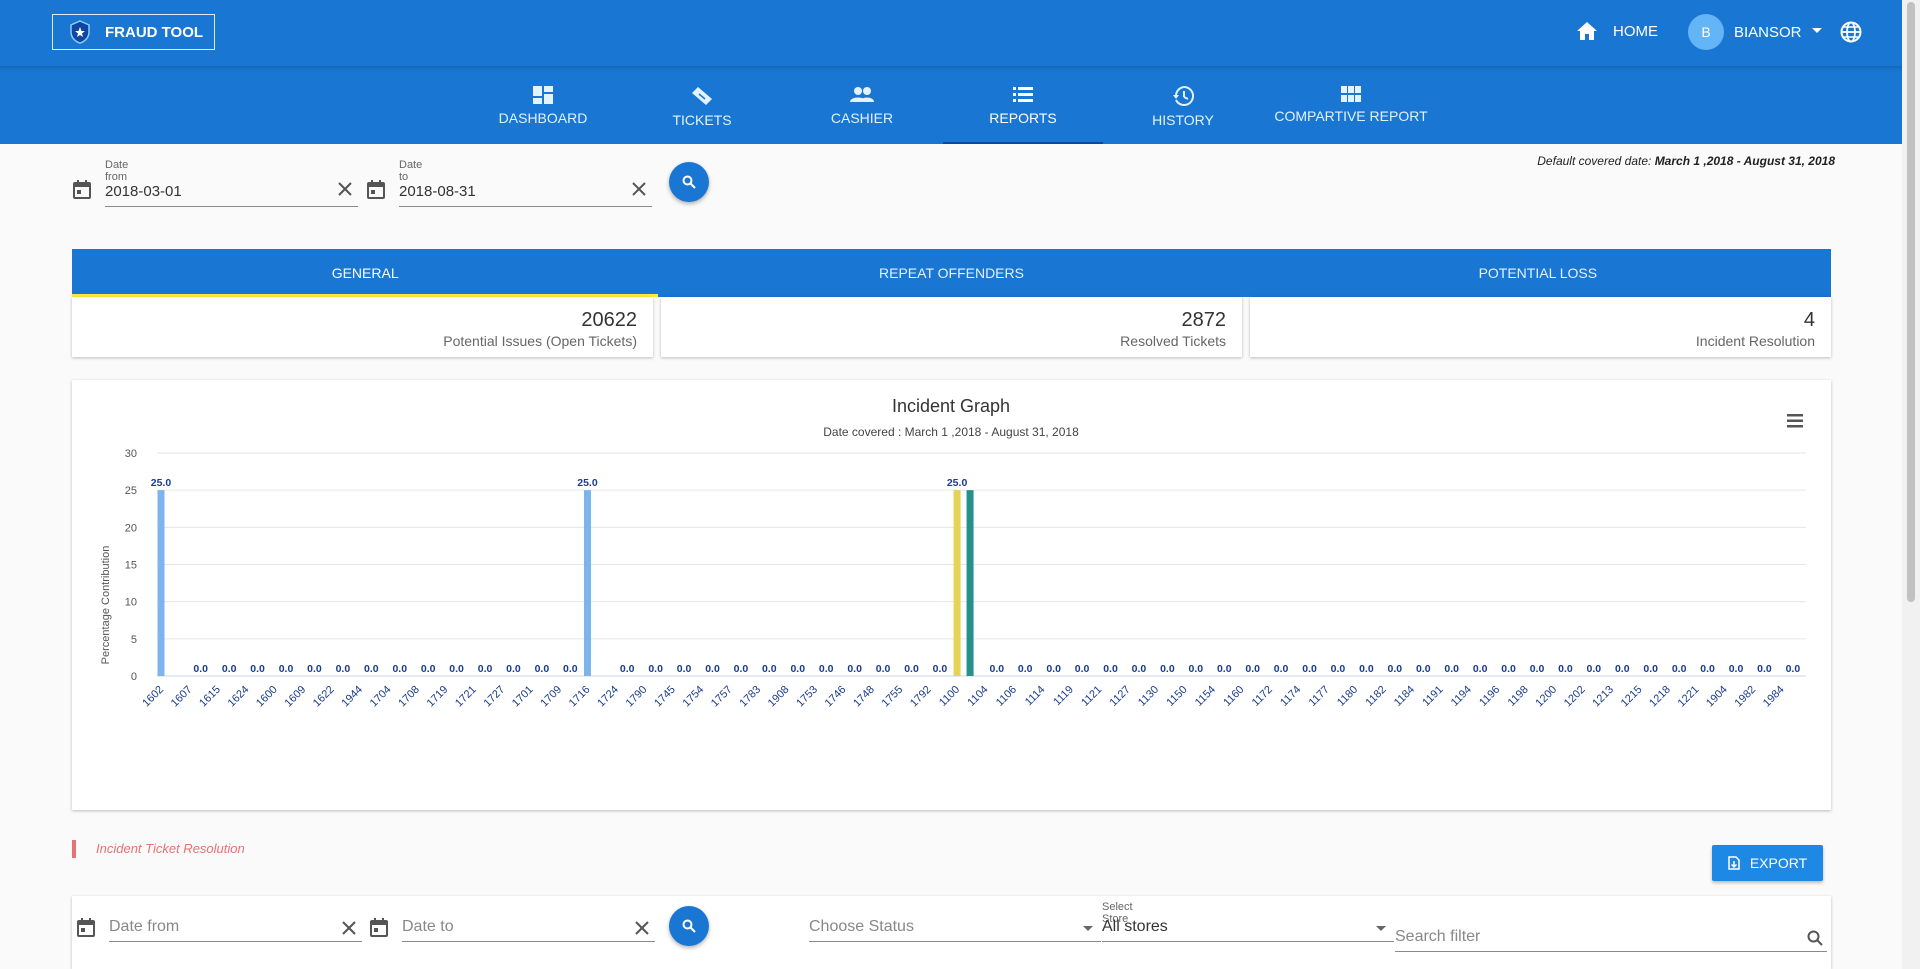 Image resolution: width=1920 pixels, height=969 pixels. I want to click on nav-tab-comparative-report: COMPARTIVE REPORT, so click(1351, 105).